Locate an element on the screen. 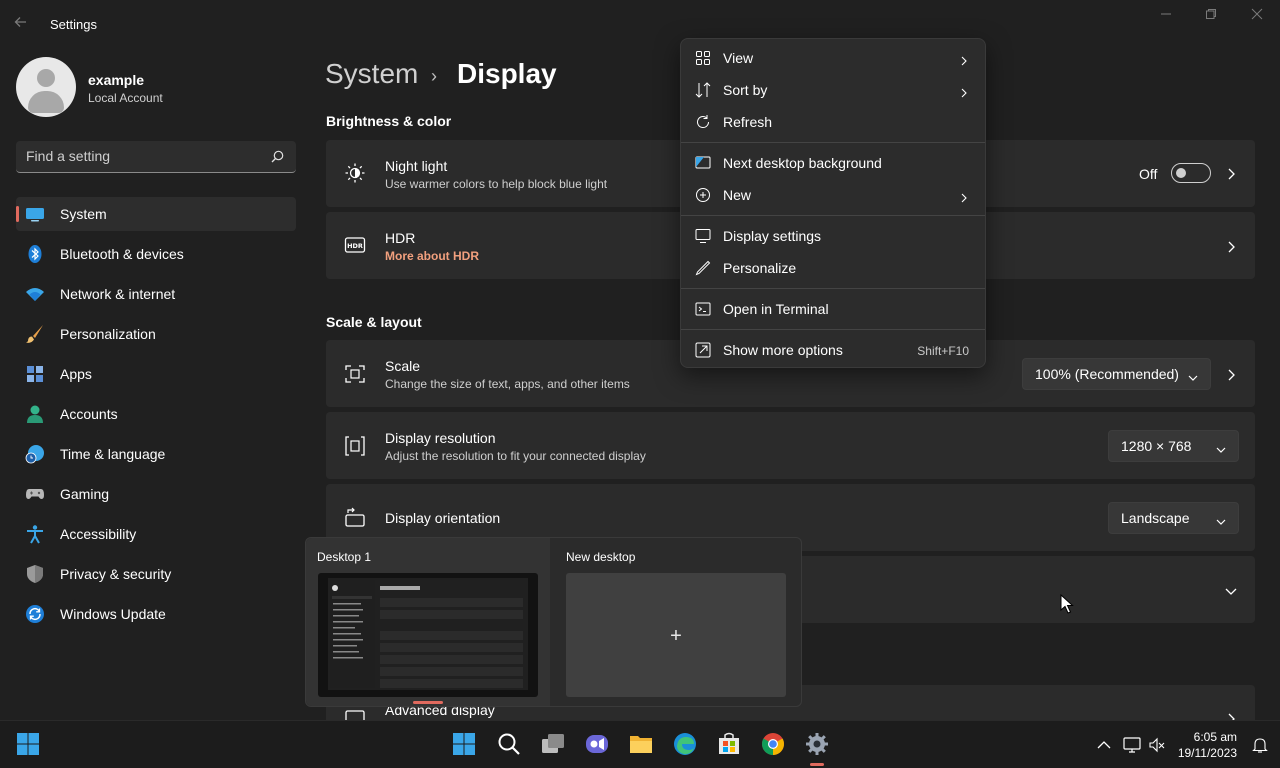 The height and width of the screenshot is (768, 1280). sidebar-item-apps: Apps is located at coordinates (156, 374).